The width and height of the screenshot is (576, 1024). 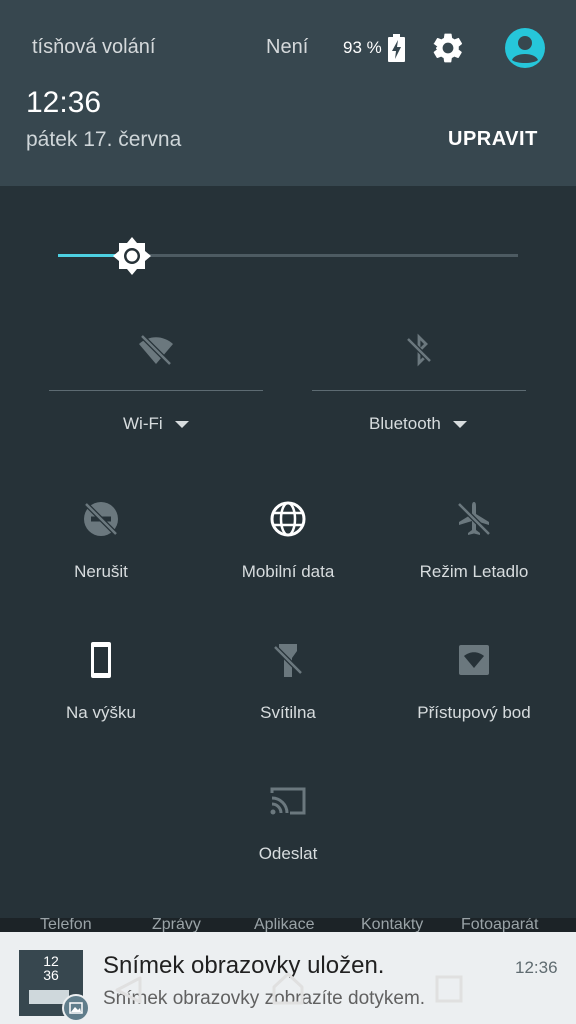 I want to click on edit-button: UPRAVIT, so click(x=493, y=139).